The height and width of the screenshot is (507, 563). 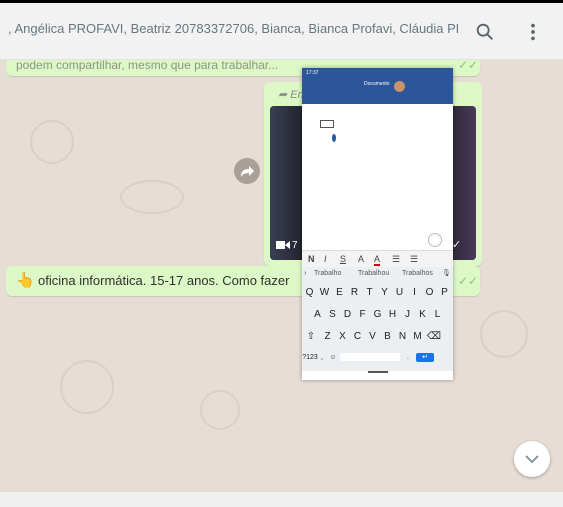 I want to click on key: T, so click(x=369, y=292).